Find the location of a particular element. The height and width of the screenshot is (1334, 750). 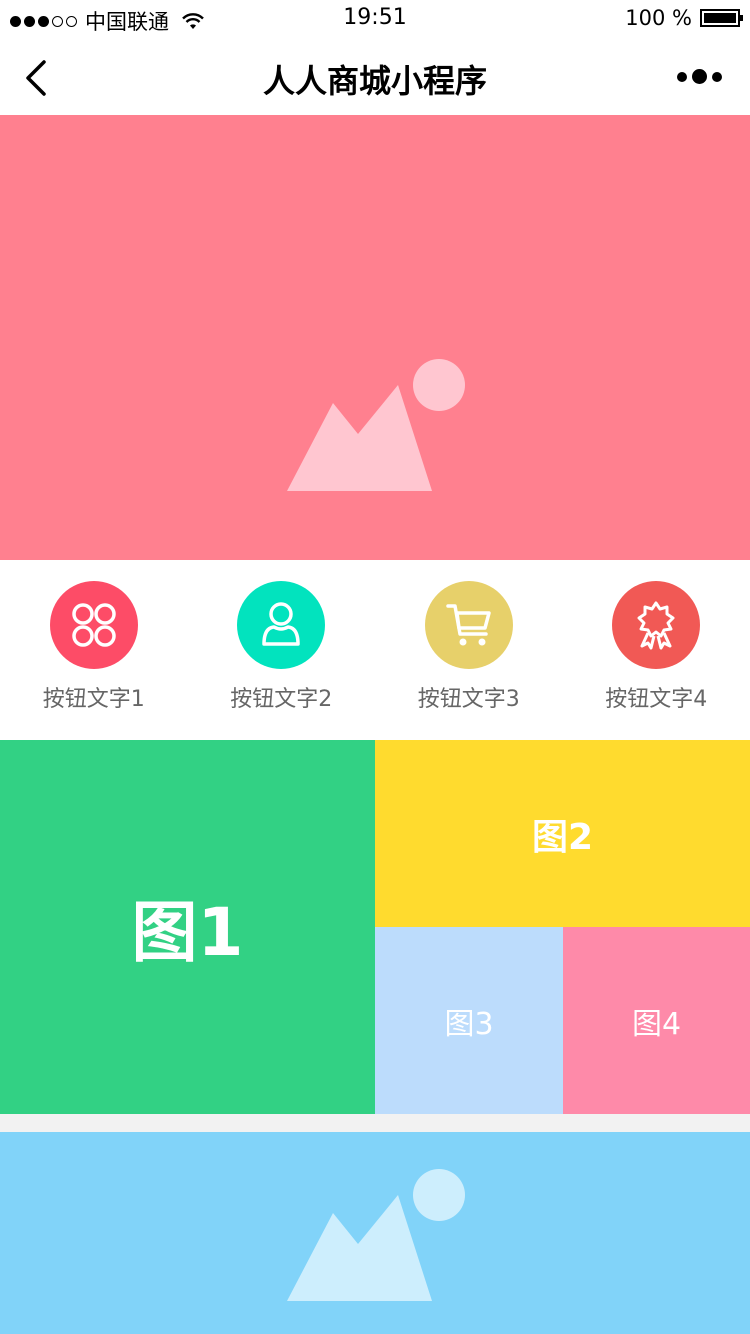

button-3: 按钮文字3 is located at coordinates (469, 650).